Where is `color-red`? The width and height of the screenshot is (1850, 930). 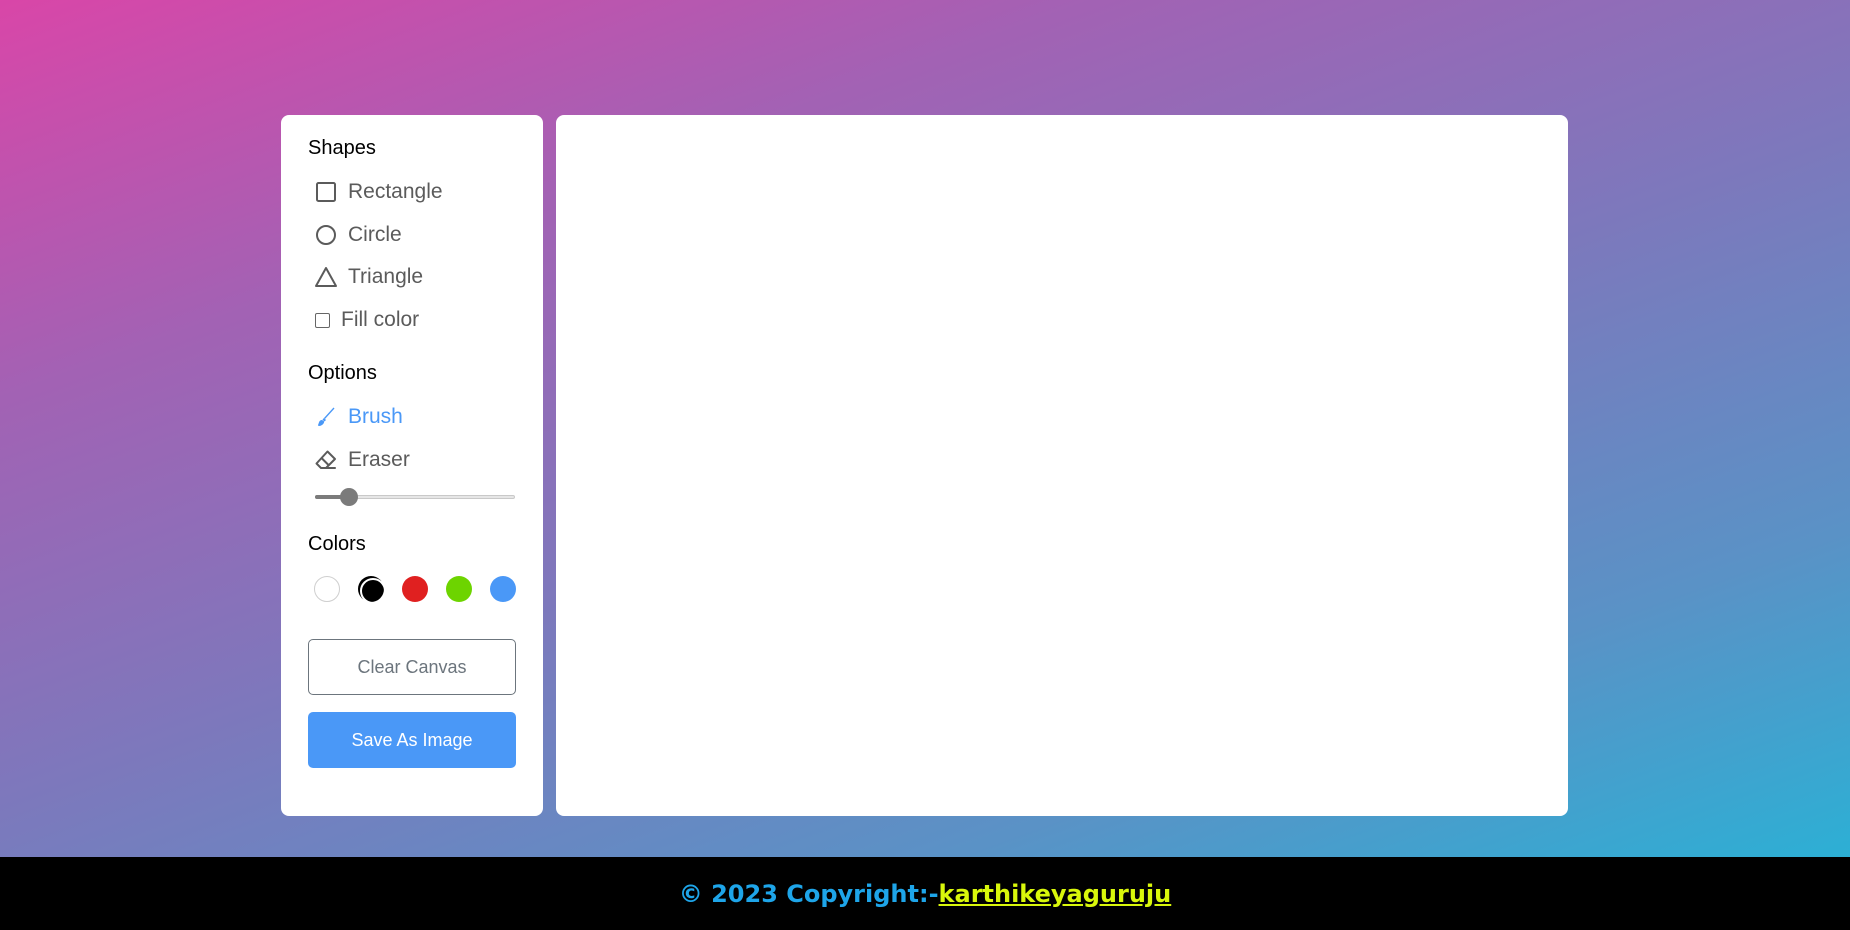 color-red is located at coordinates (415, 589).